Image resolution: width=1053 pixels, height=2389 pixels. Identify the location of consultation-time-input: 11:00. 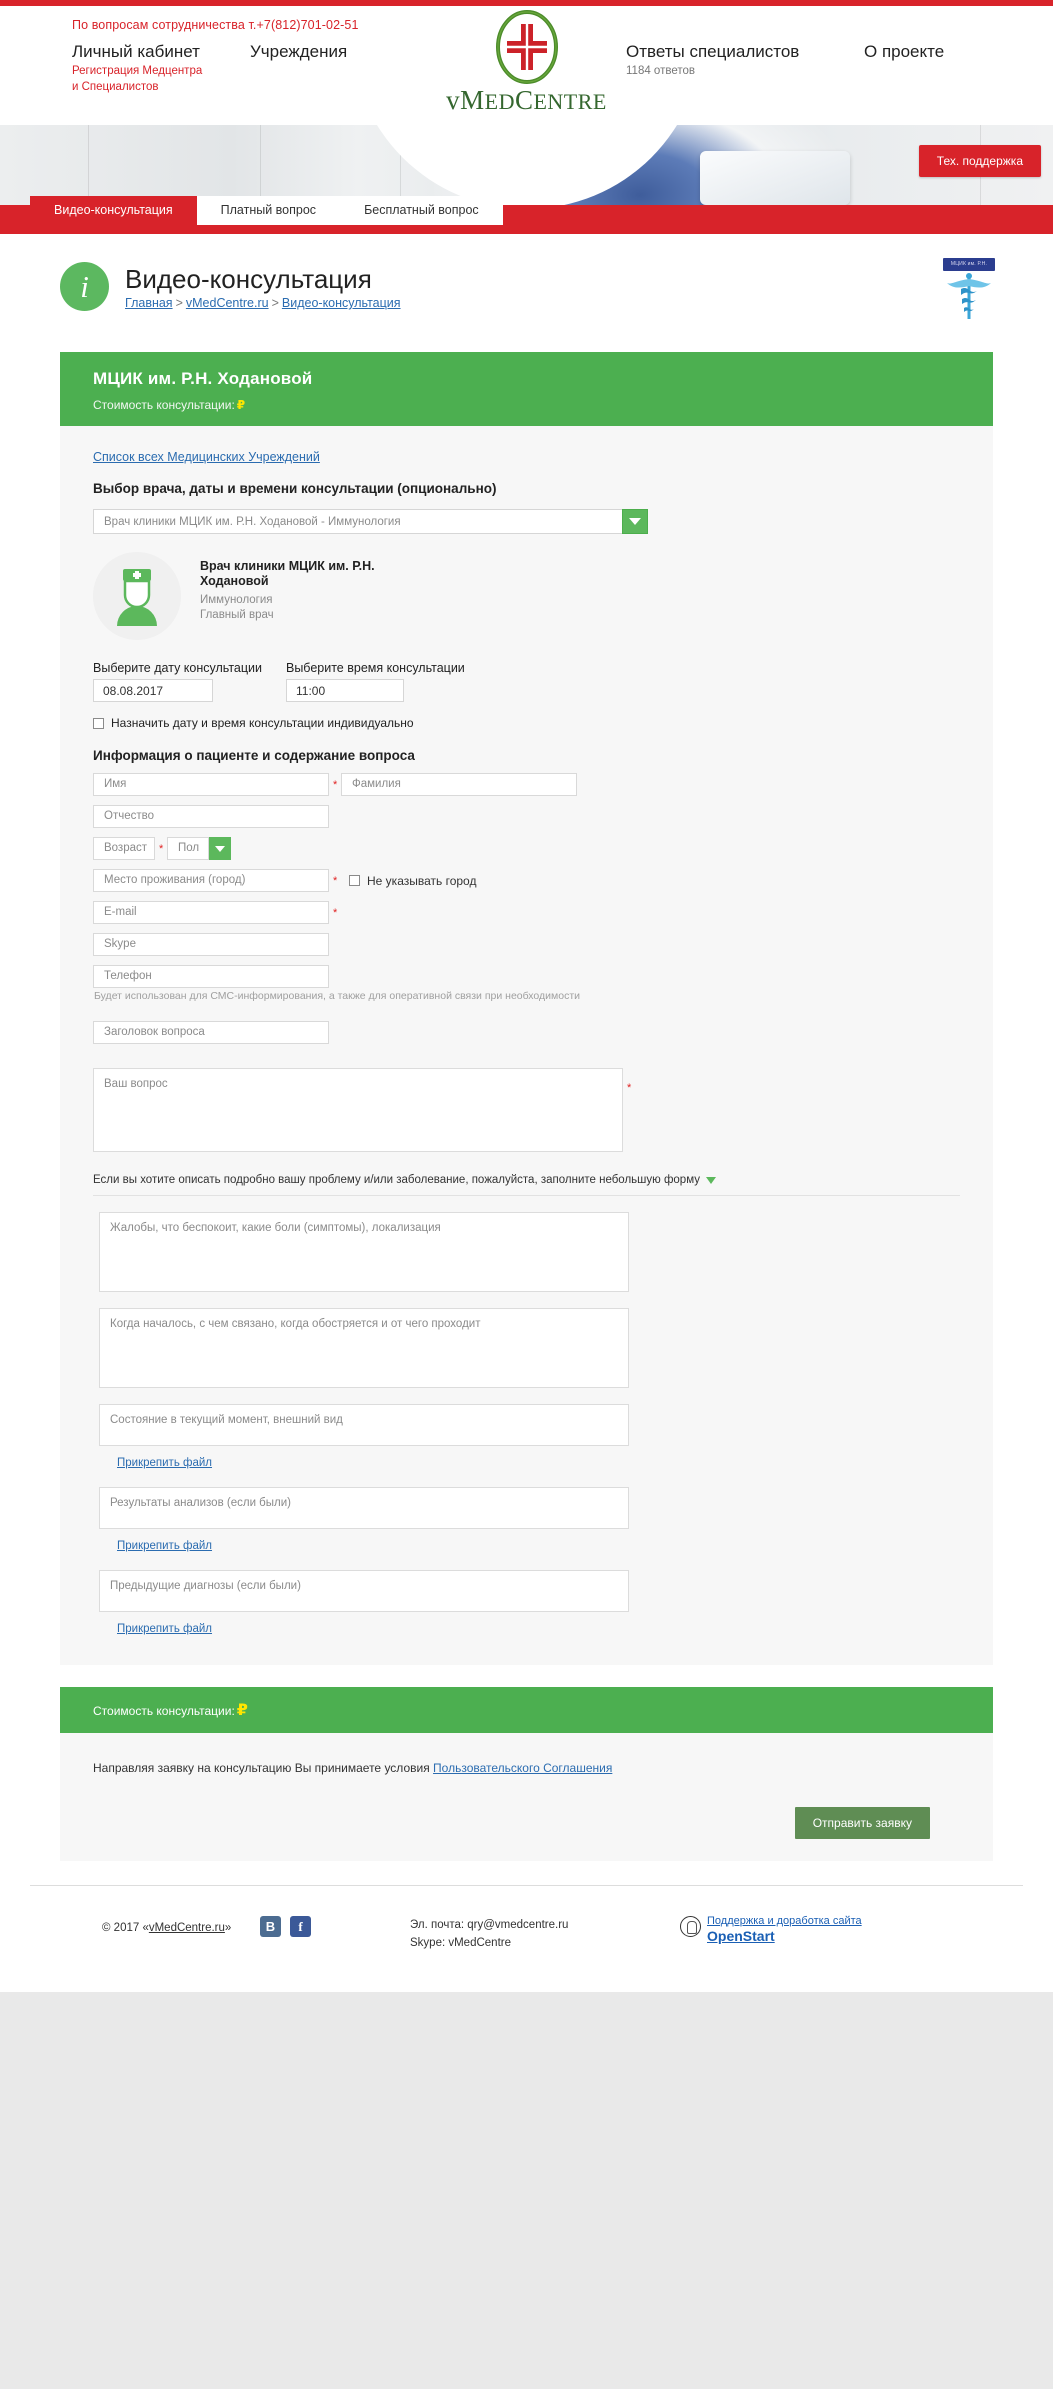
(344, 690).